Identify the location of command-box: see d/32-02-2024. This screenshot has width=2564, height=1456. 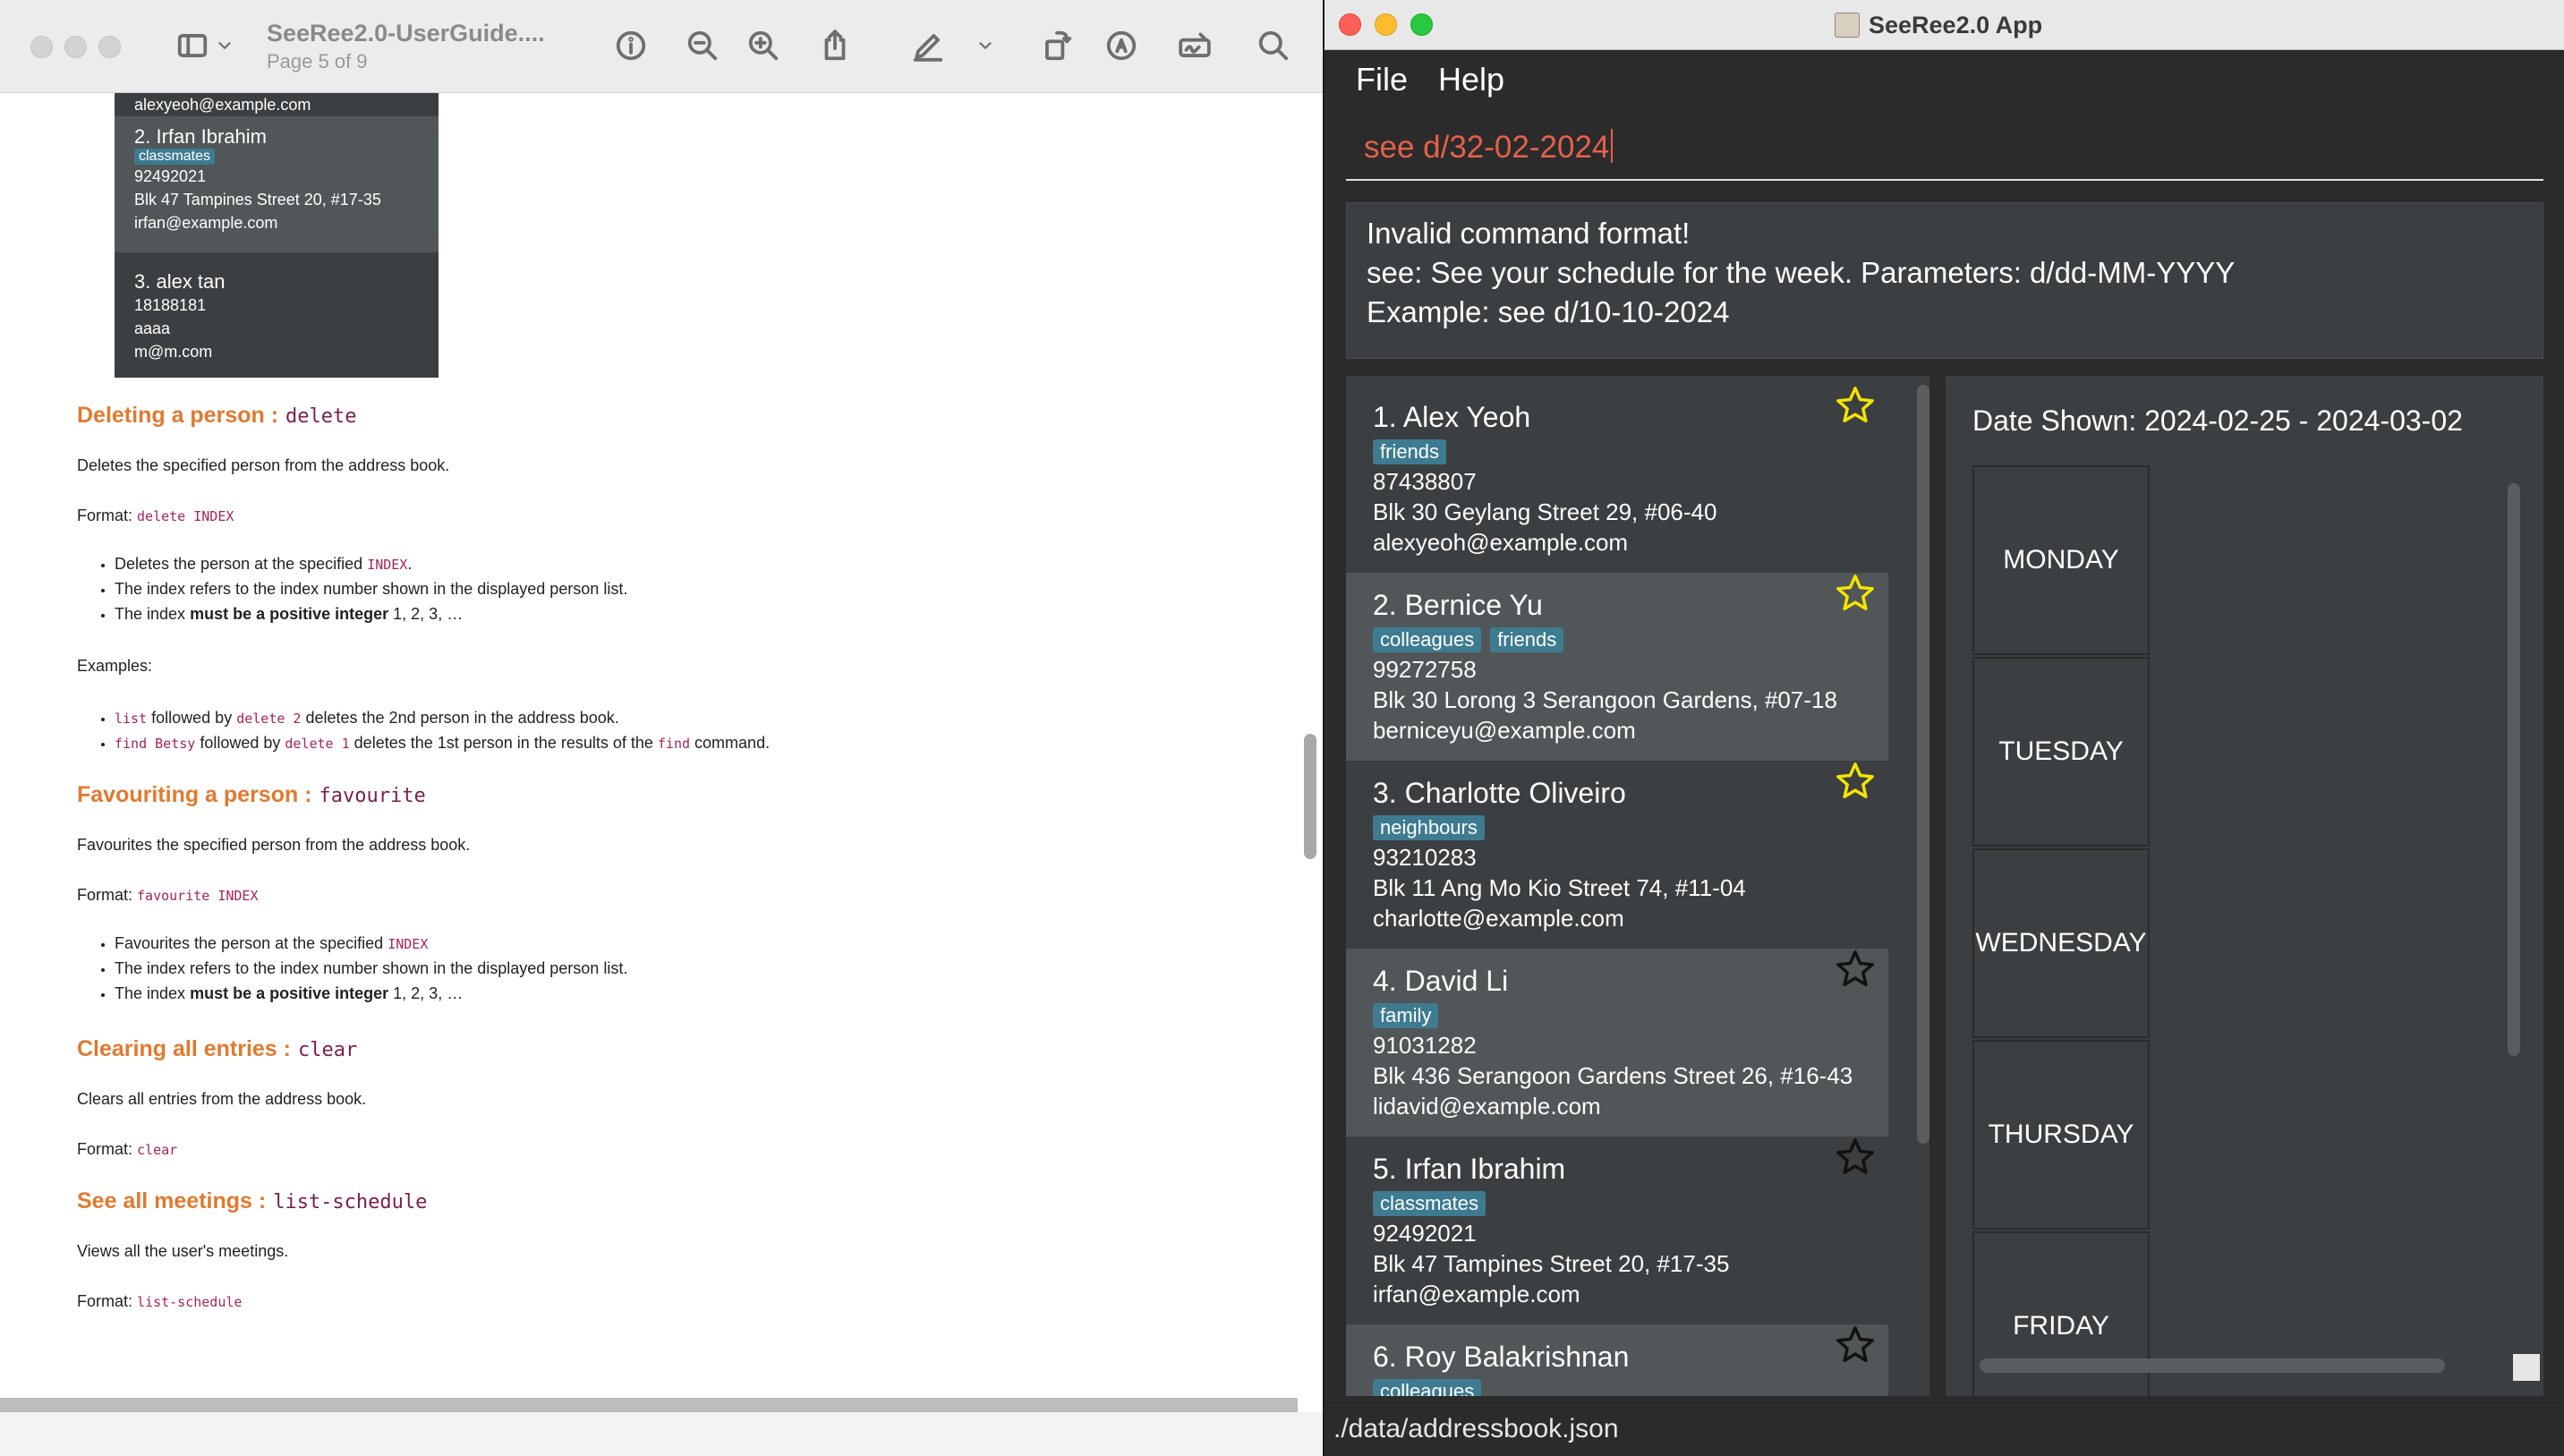
(1945, 149).